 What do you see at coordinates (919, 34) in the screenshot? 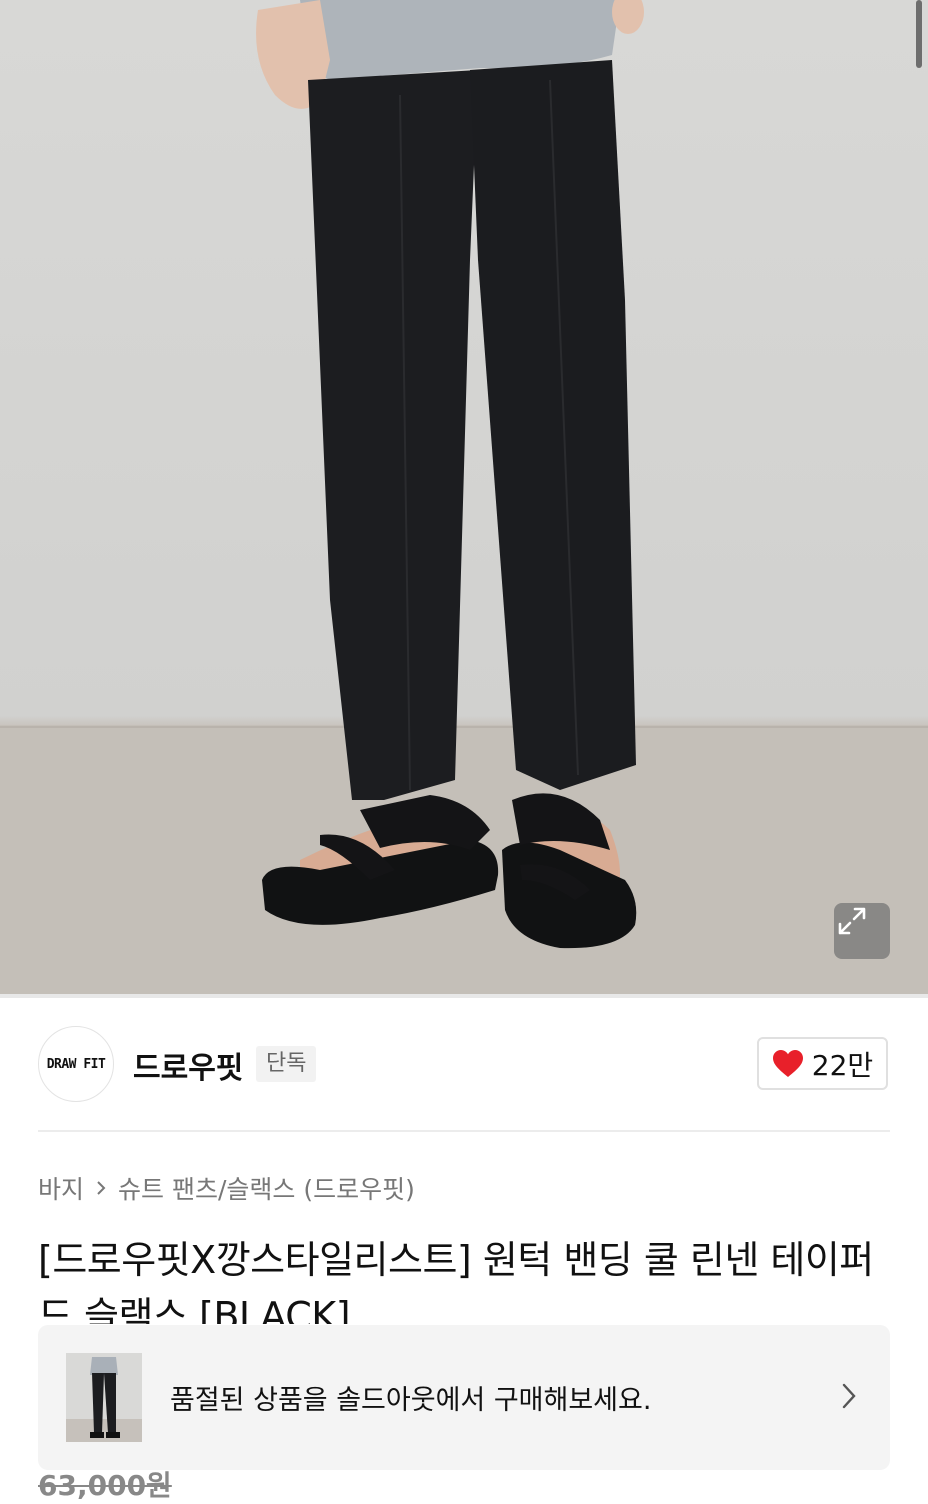
I see `scrollbar-thumb` at bounding box center [919, 34].